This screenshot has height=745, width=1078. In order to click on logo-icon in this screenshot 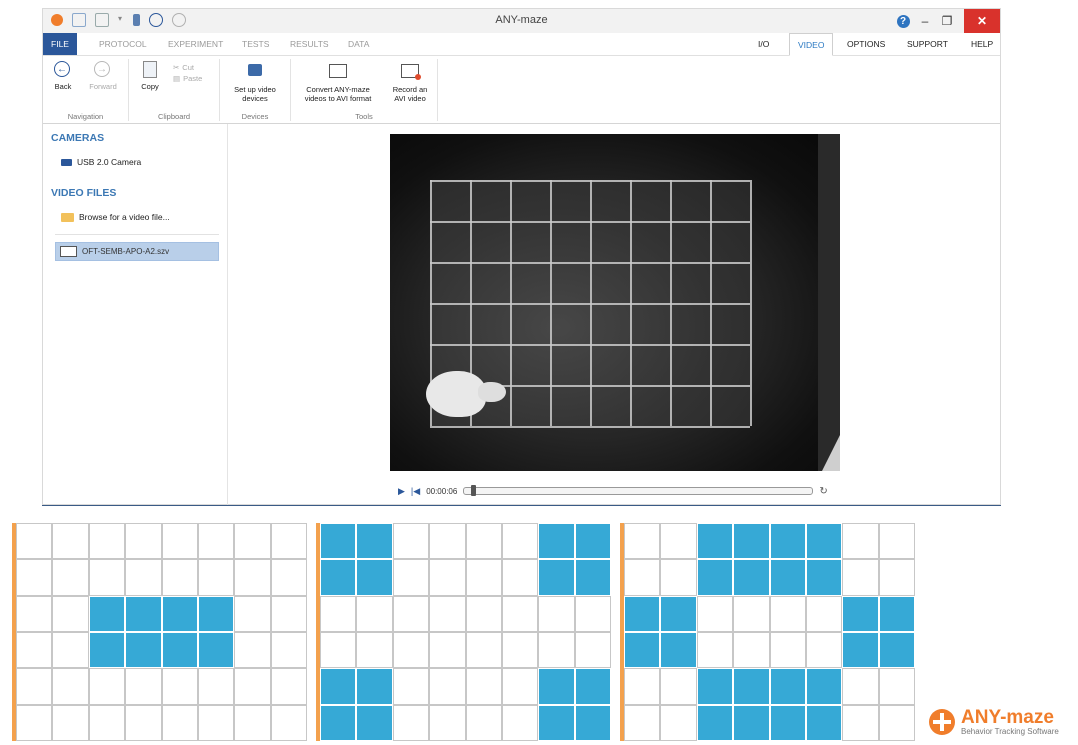, I will do `click(942, 722)`.